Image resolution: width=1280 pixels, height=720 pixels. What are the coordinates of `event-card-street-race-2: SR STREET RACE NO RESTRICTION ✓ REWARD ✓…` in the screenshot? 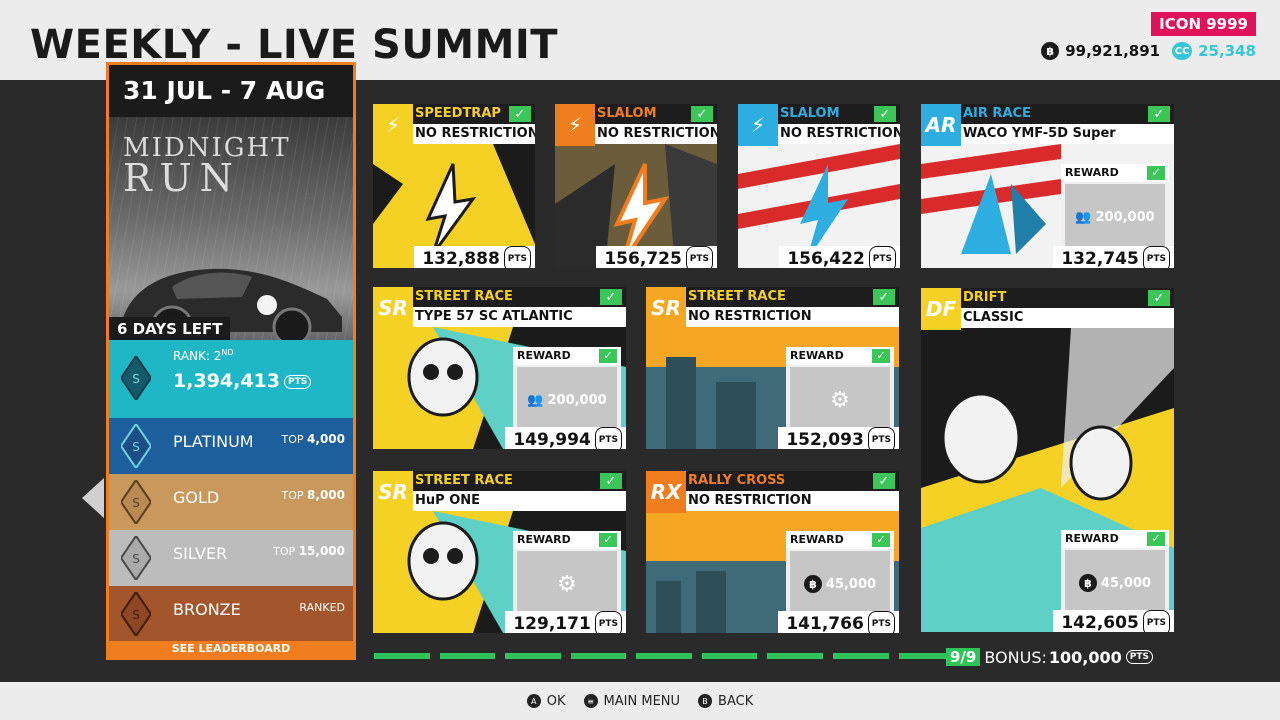 It's located at (772, 368).